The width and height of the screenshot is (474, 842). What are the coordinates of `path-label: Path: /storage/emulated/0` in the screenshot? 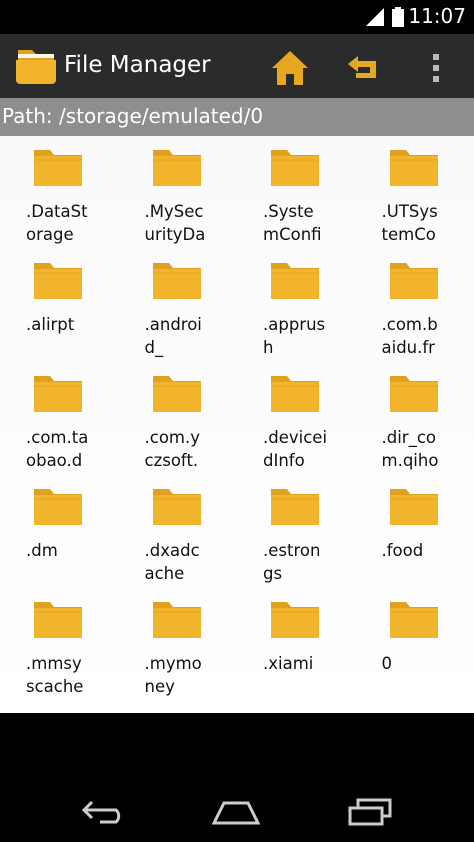 It's located at (133, 116).